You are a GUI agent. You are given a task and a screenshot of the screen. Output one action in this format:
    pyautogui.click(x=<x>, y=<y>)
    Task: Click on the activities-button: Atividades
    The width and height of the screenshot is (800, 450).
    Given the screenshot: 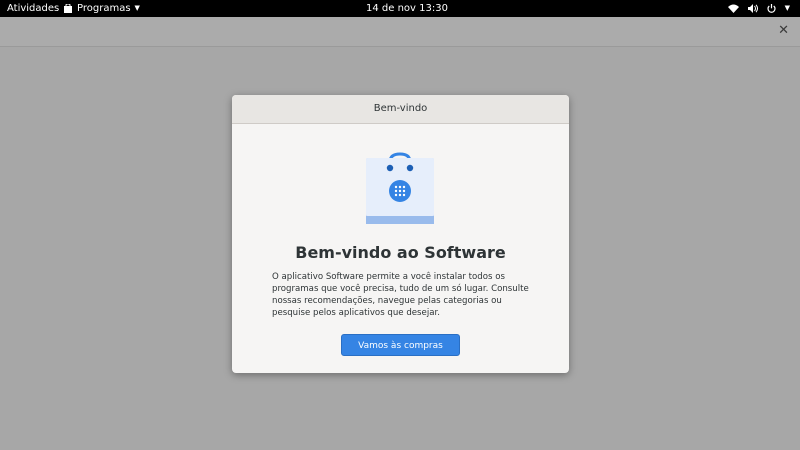 What is the action you would take?
    pyautogui.click(x=33, y=8)
    